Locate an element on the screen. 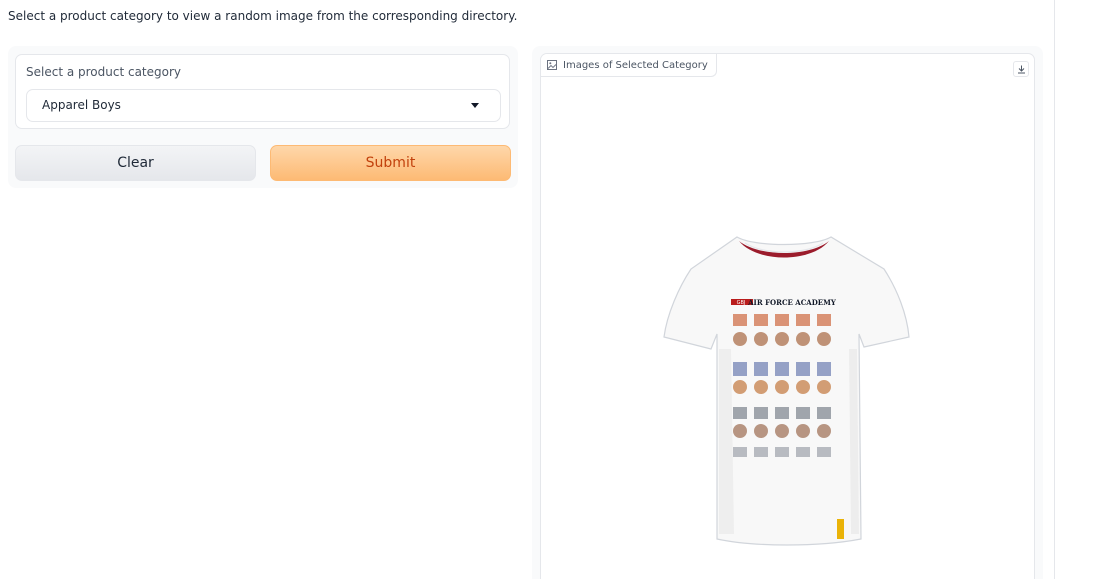 Image resolution: width=1100 pixels, height=579 pixels. download-icon is located at coordinates (1021, 69).